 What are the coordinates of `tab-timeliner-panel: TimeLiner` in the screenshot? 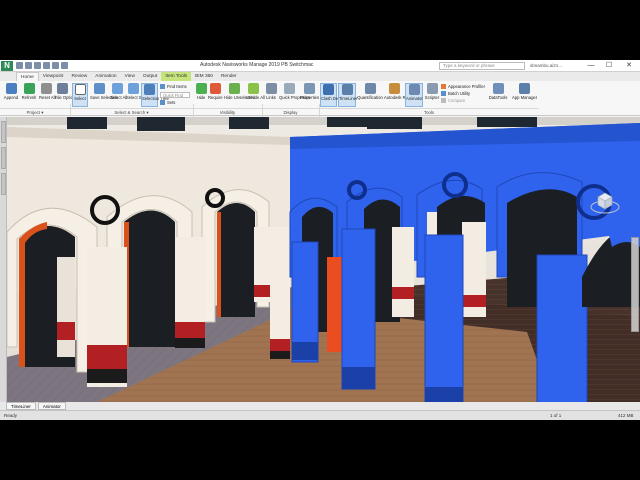 It's located at (21, 406).